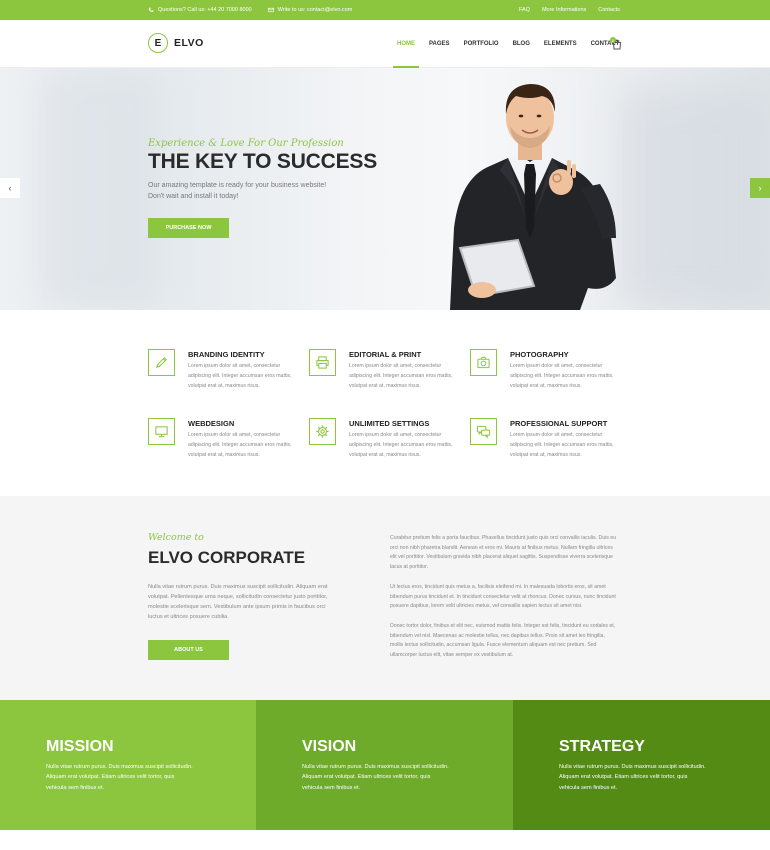 Image resolution: width=770 pixels, height=850 pixels. What do you see at coordinates (80, 746) in the screenshot?
I see `mission-title: MISSION` at bounding box center [80, 746].